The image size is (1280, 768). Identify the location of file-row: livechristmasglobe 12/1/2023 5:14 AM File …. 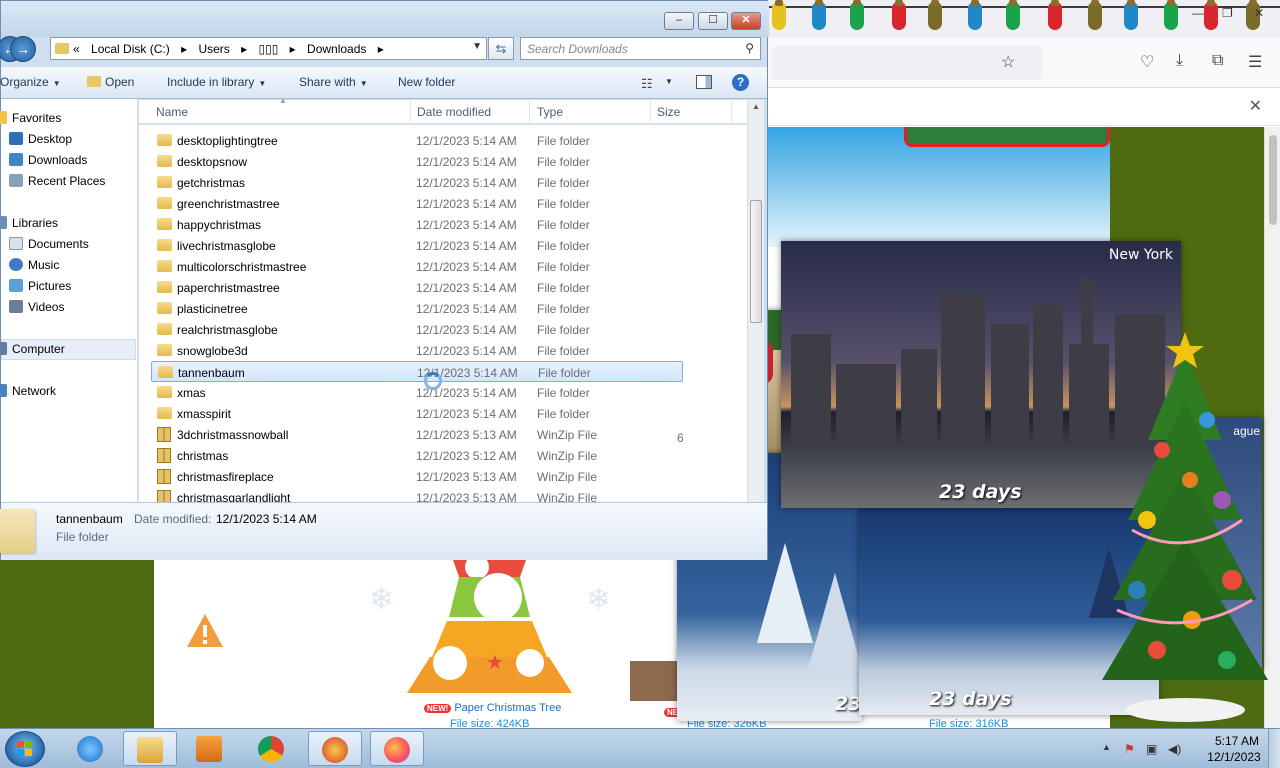
(417, 245).